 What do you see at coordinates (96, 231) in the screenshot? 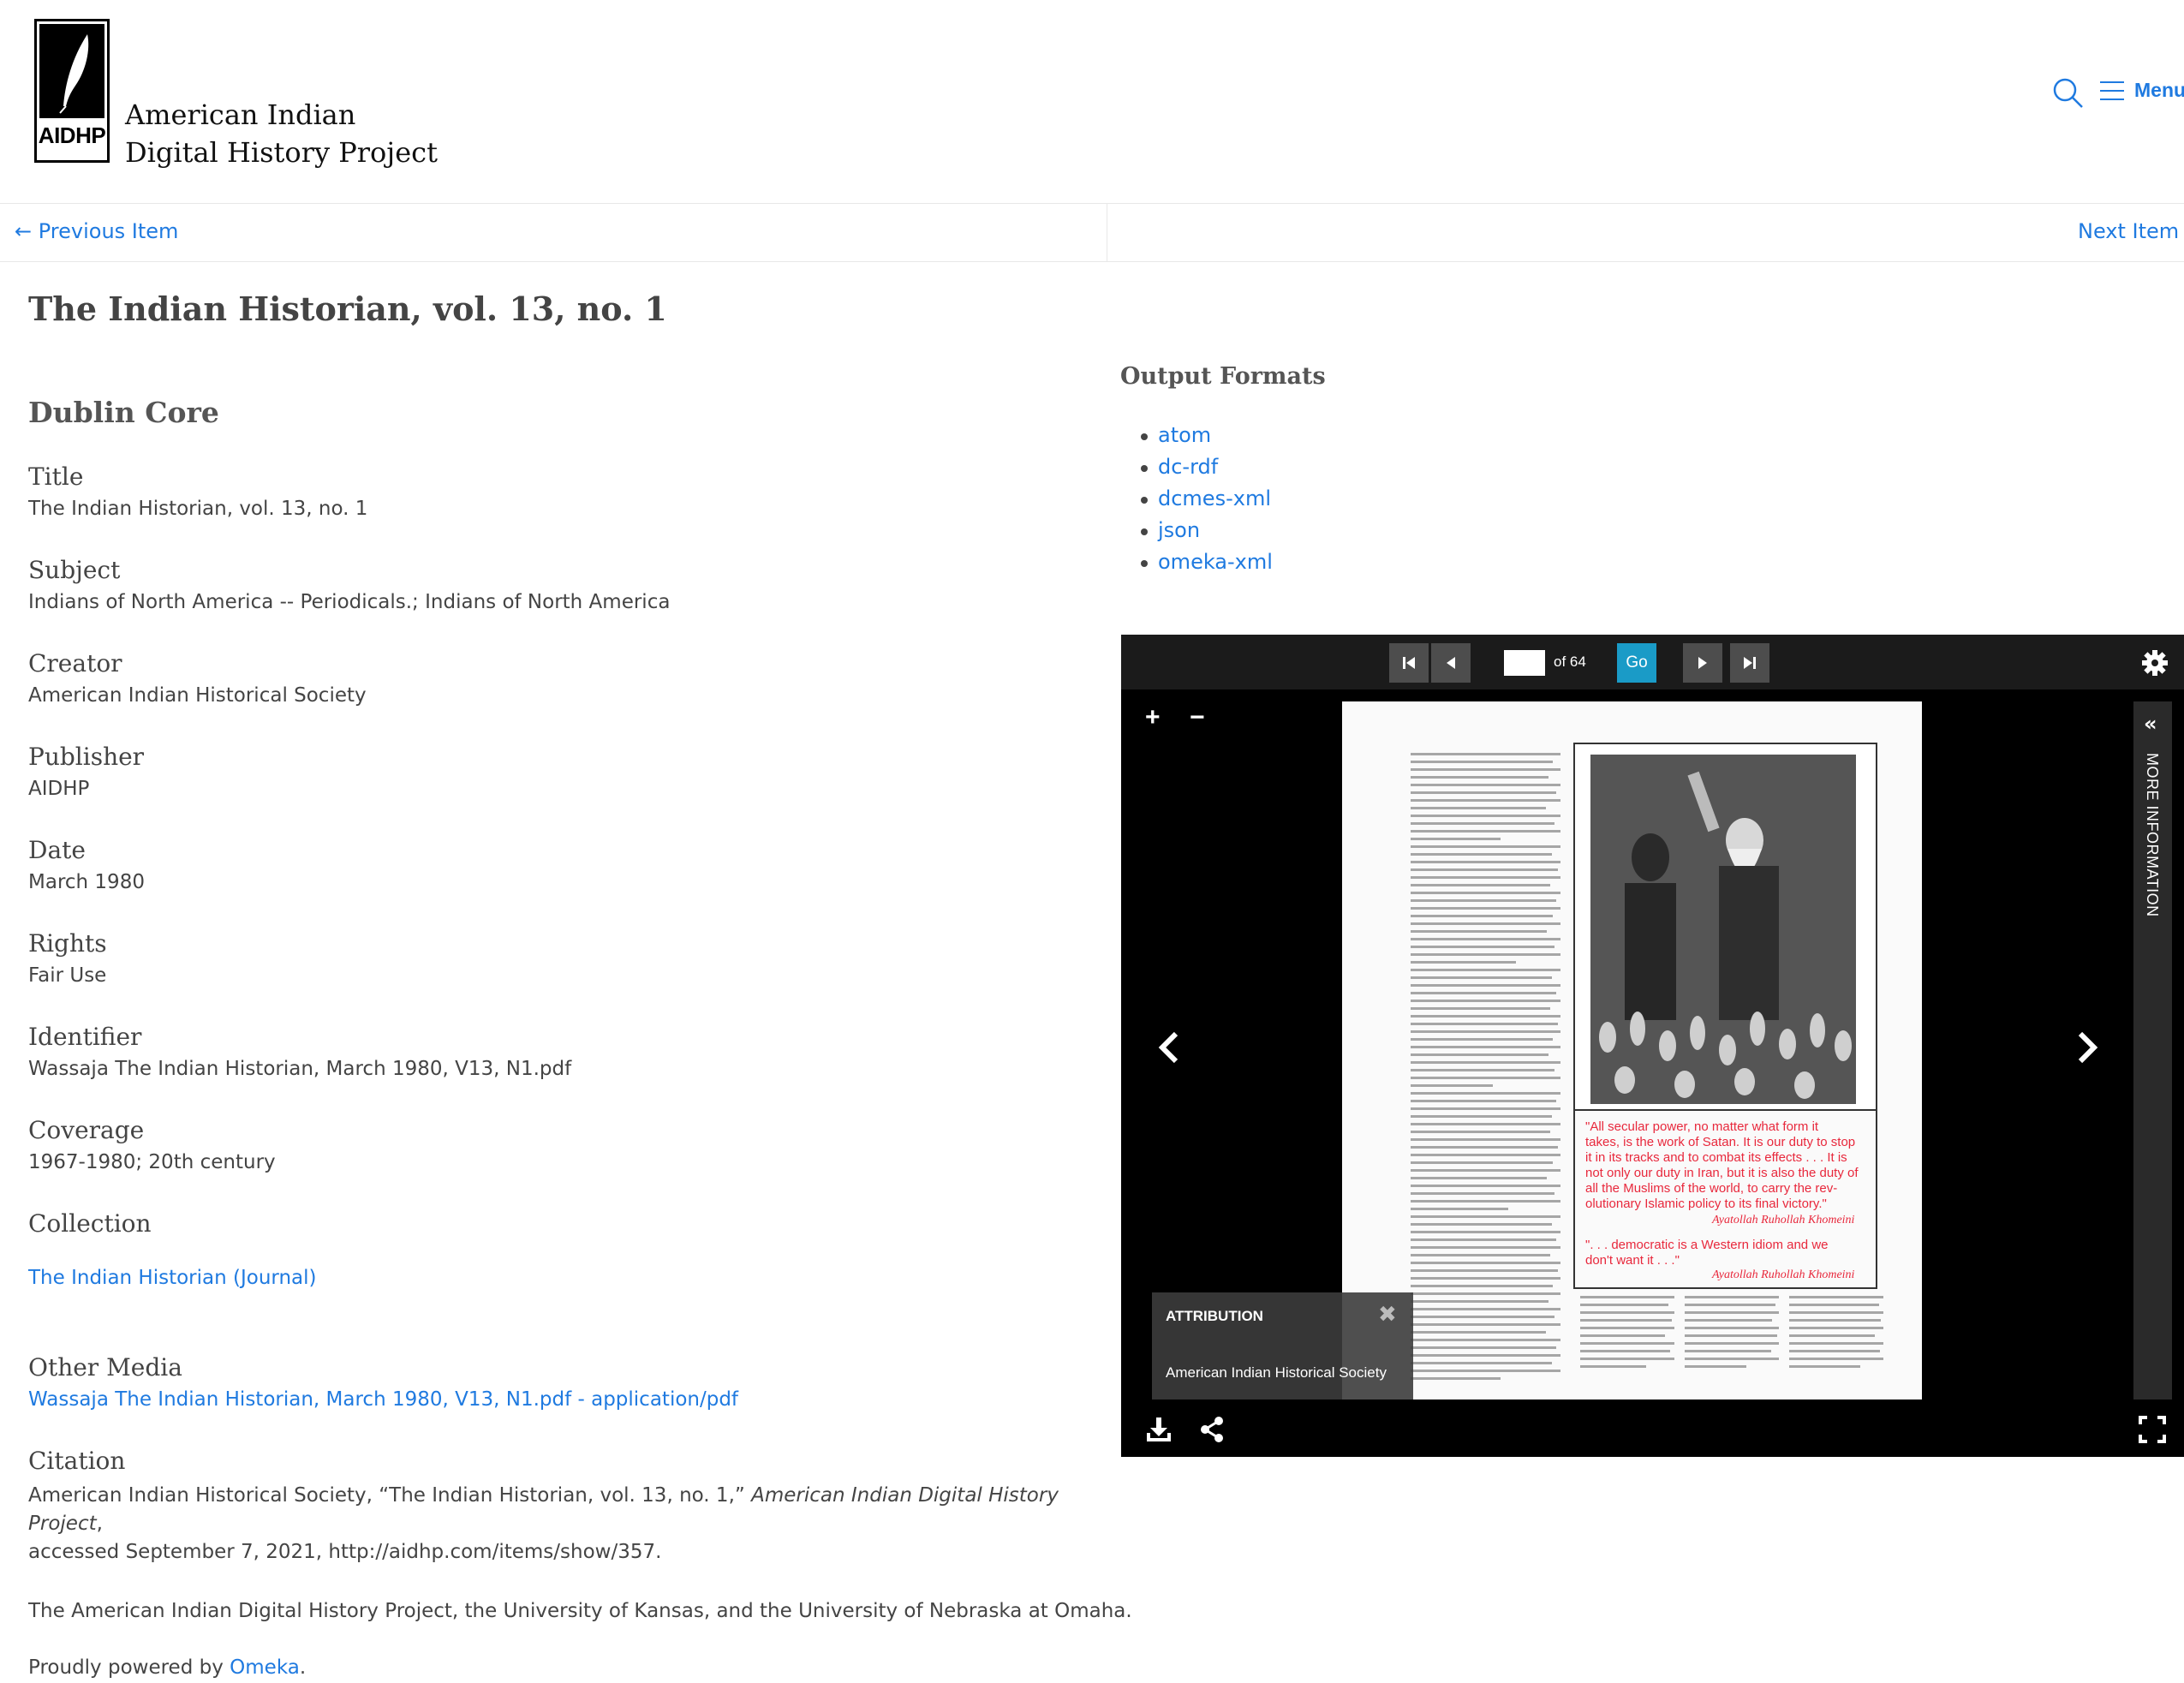
I see `previous-item-link: ← Previous Item` at bounding box center [96, 231].